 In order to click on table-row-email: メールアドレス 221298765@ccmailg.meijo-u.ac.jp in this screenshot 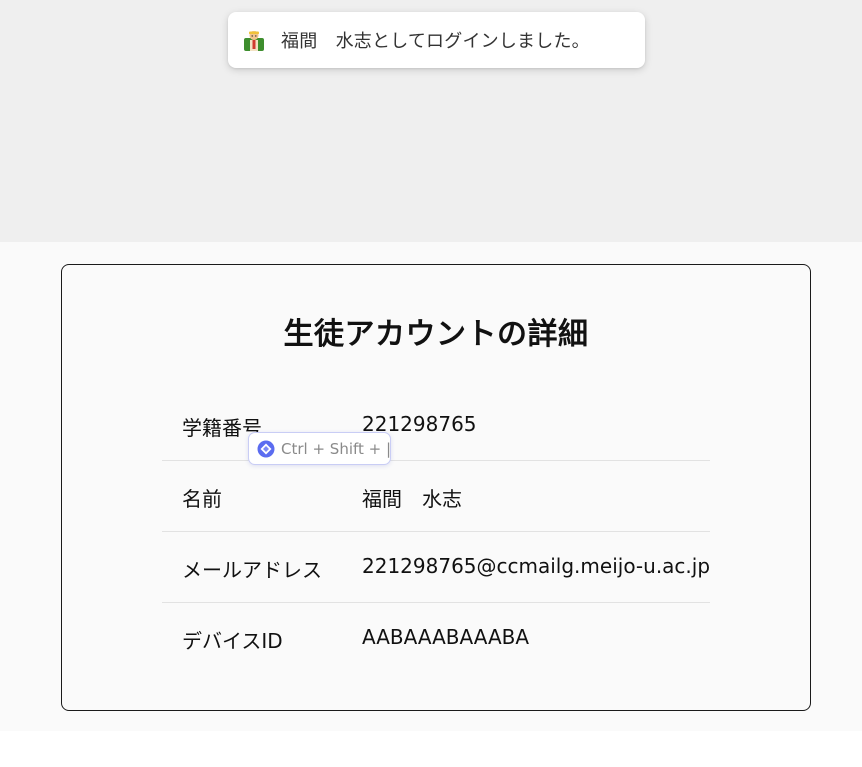, I will do `click(436, 567)`.